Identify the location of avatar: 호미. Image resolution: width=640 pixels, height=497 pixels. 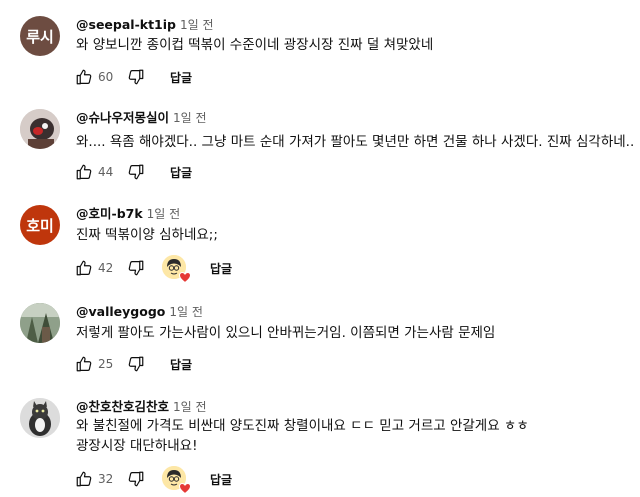
(40, 225).